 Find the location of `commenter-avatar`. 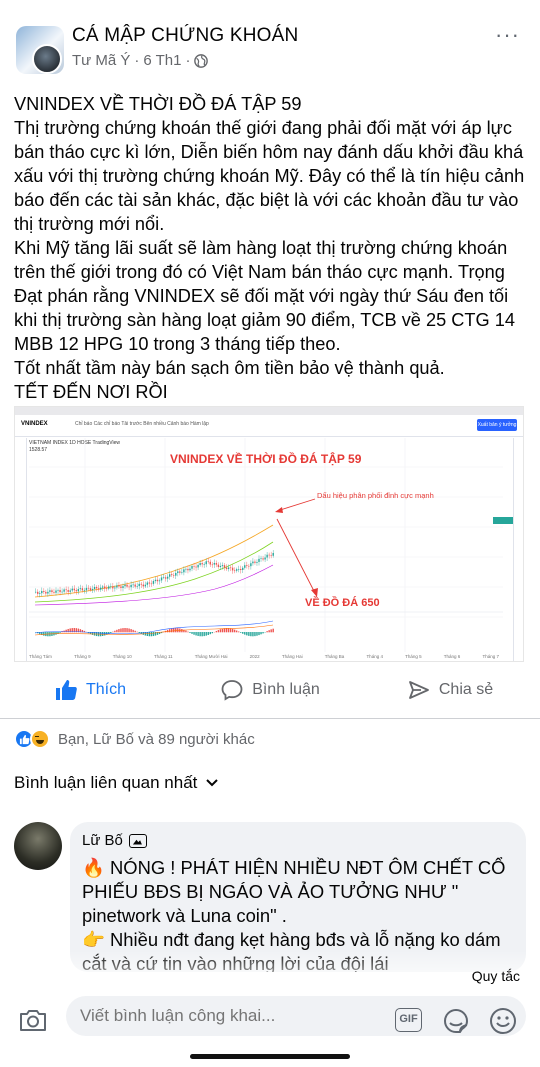

commenter-avatar is located at coordinates (38, 846).